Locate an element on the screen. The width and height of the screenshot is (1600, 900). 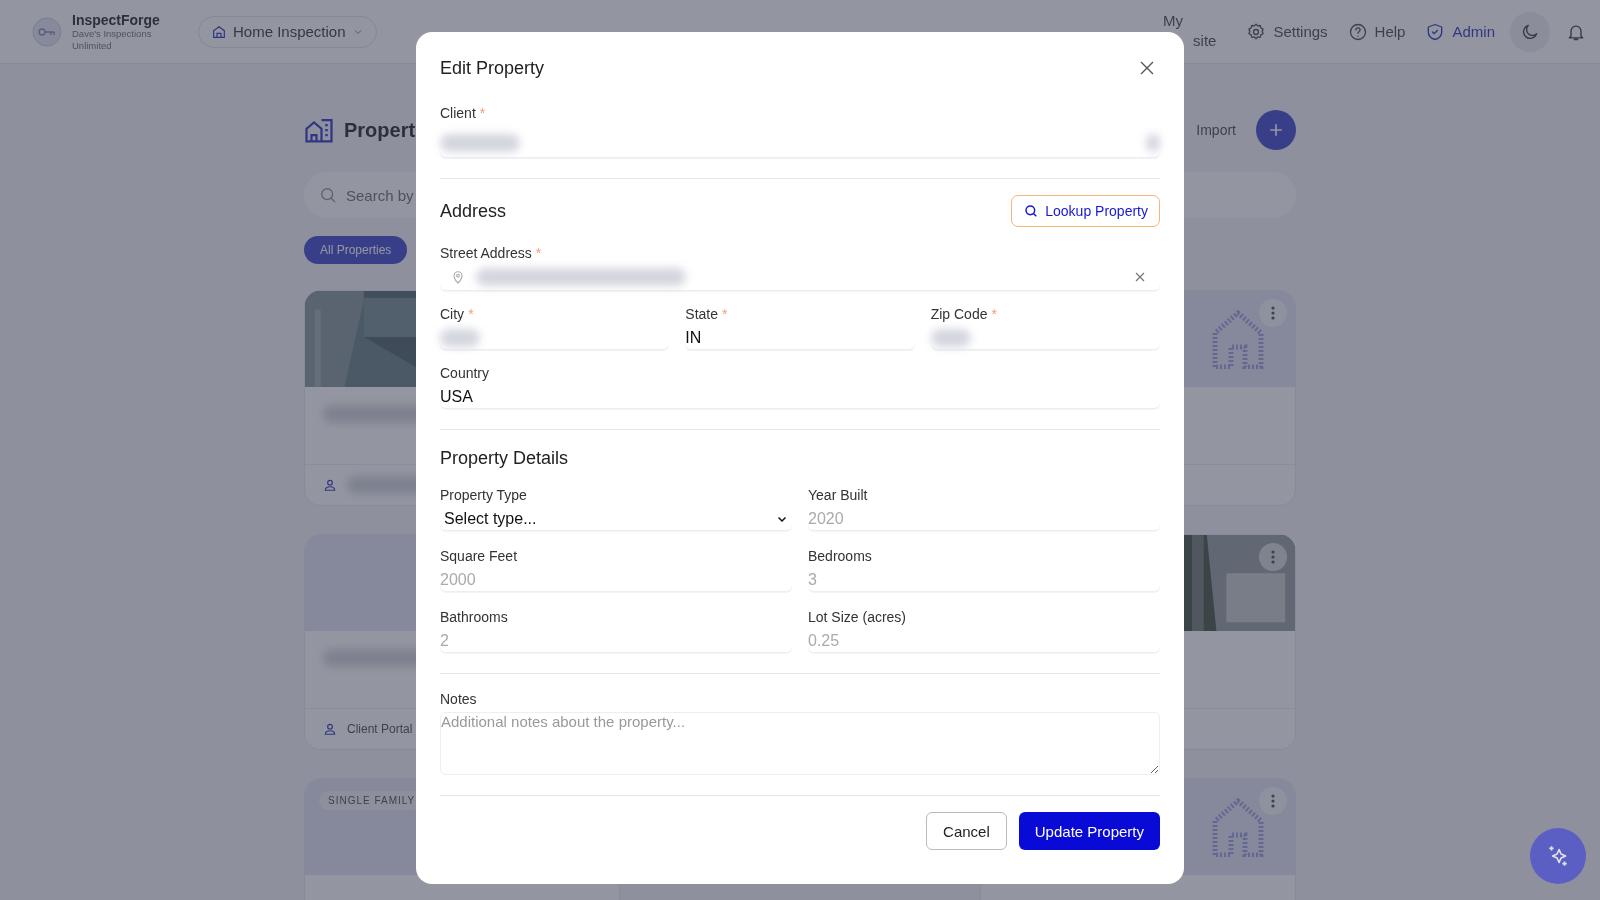
field-label: Bedrooms is located at coordinates (840, 556).